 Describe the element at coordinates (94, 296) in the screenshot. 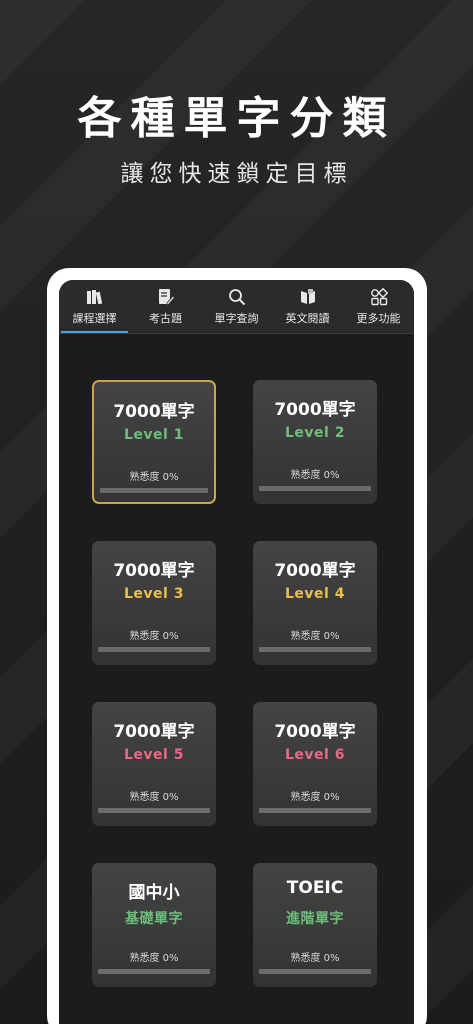

I see `books-icon` at that location.